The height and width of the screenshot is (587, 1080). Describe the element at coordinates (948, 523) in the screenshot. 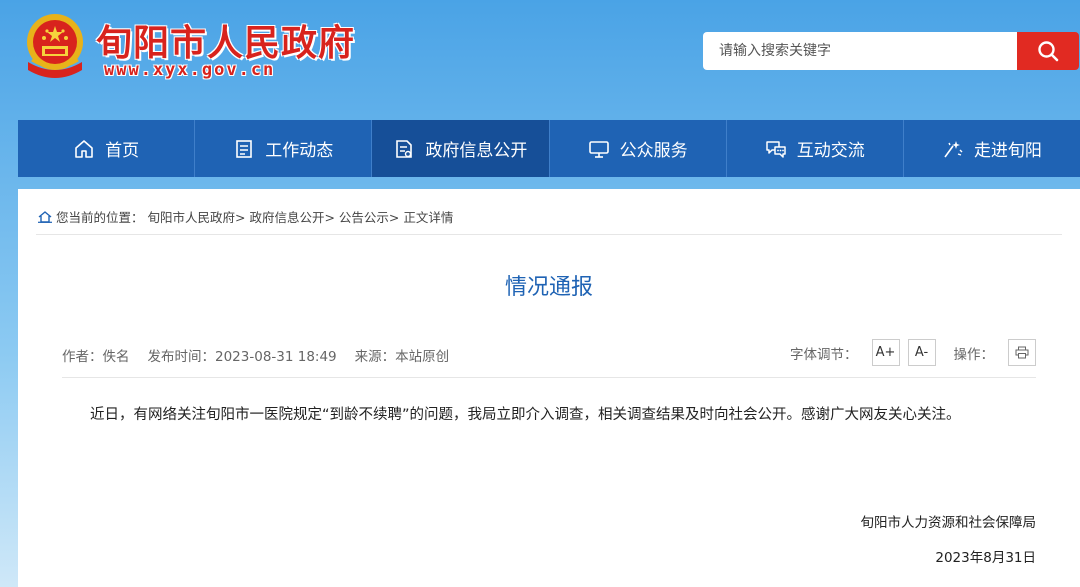

I see `signature-org: 旬阳市人力资源和社会保障局` at that location.